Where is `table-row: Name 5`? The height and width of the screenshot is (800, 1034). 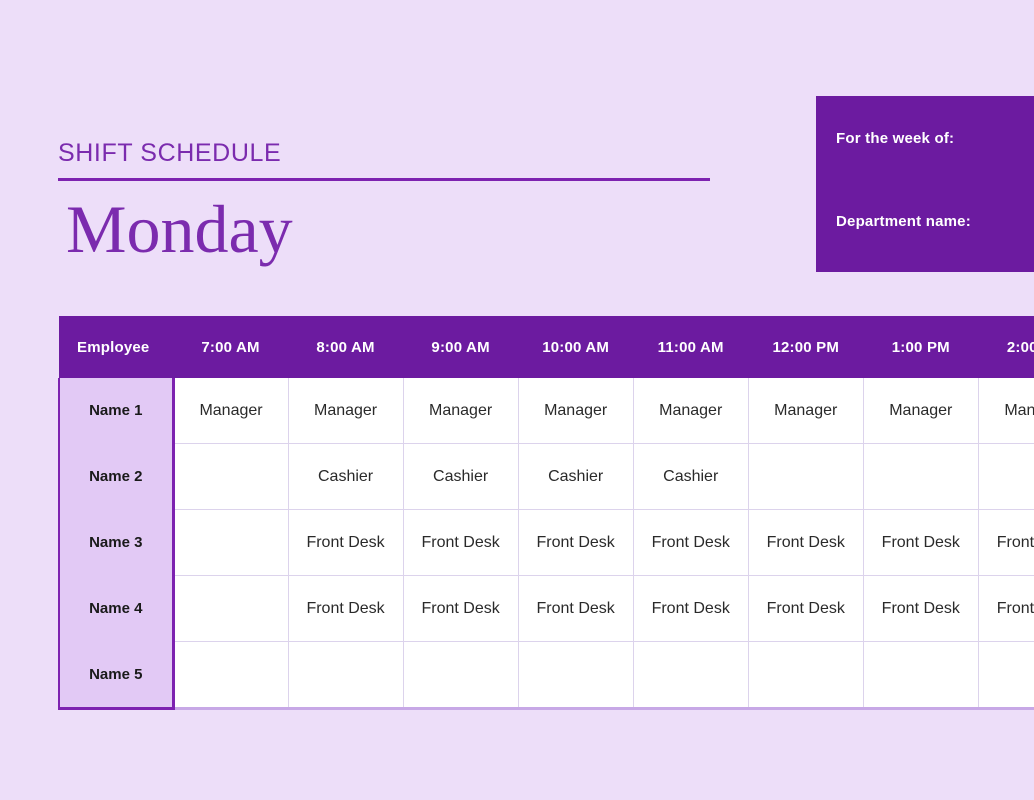 table-row: Name 5 is located at coordinates (546, 675).